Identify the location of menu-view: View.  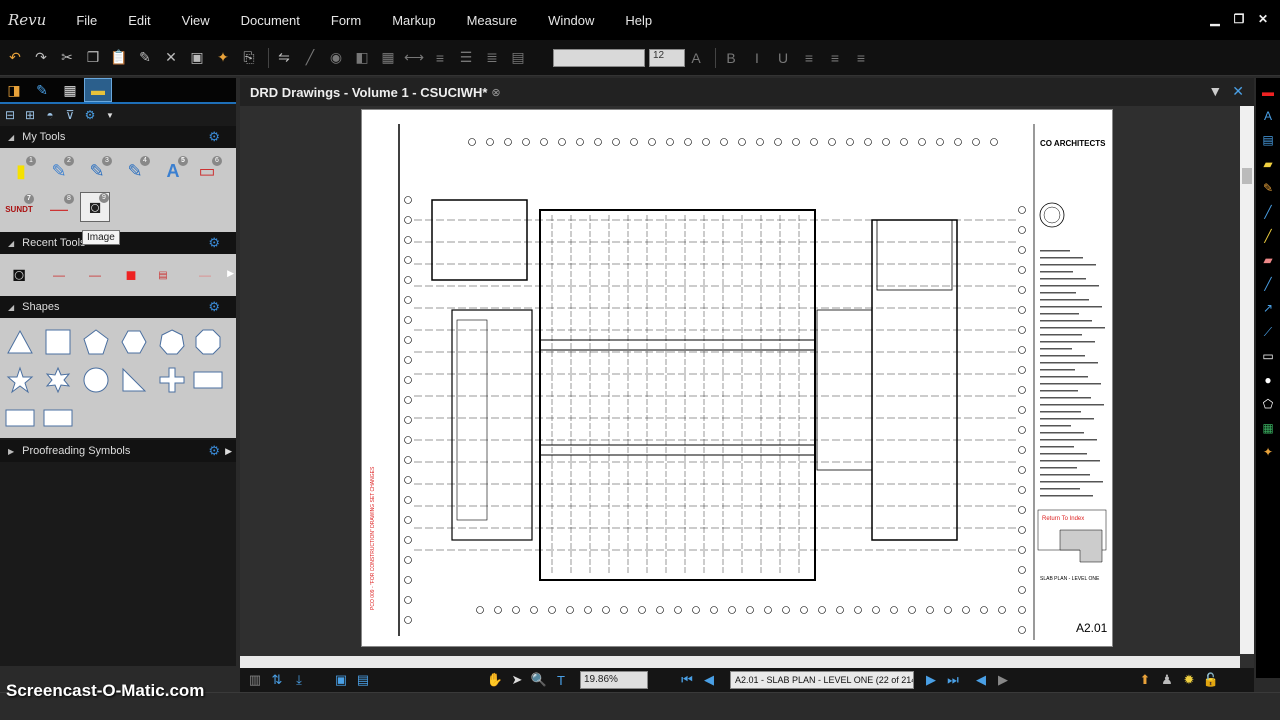
(196, 20).